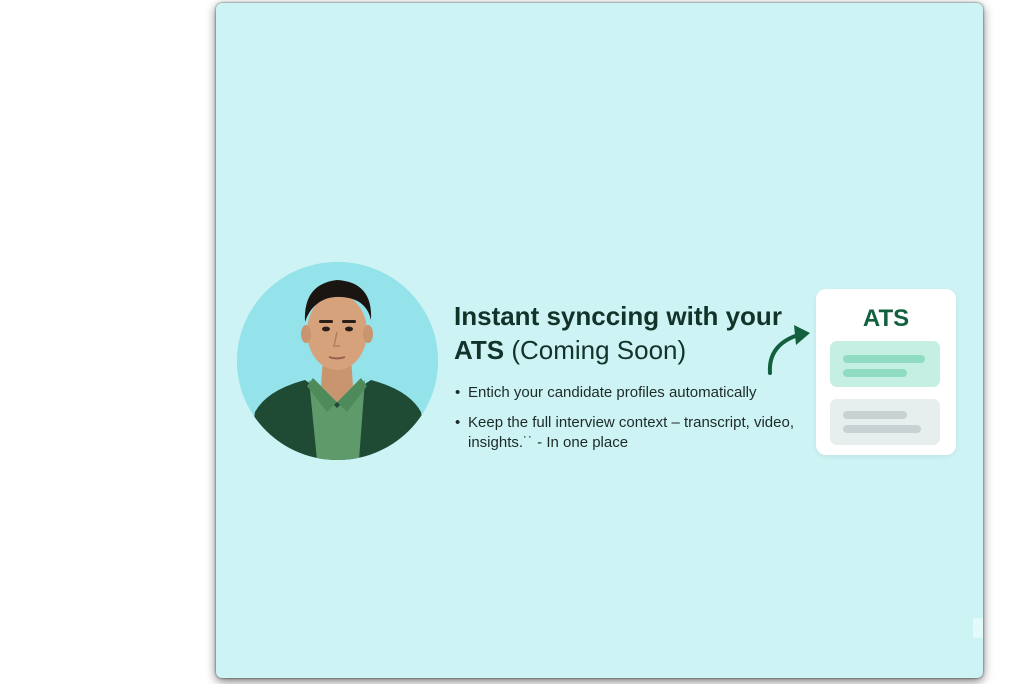  What do you see at coordinates (885, 422) in the screenshot?
I see `ats-record` at bounding box center [885, 422].